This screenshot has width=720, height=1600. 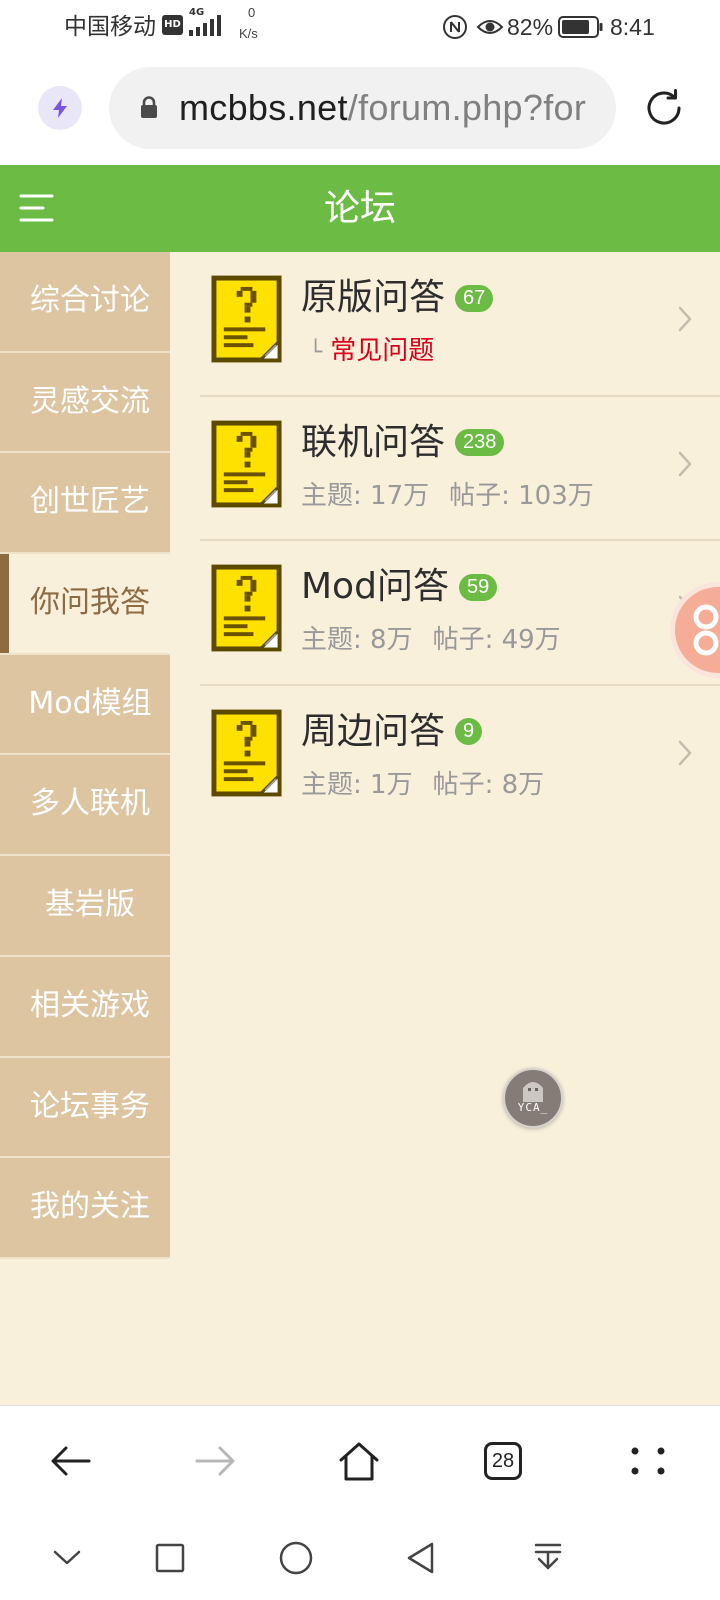 I want to click on topic-count: 主题: 1万, so click(x=357, y=784).